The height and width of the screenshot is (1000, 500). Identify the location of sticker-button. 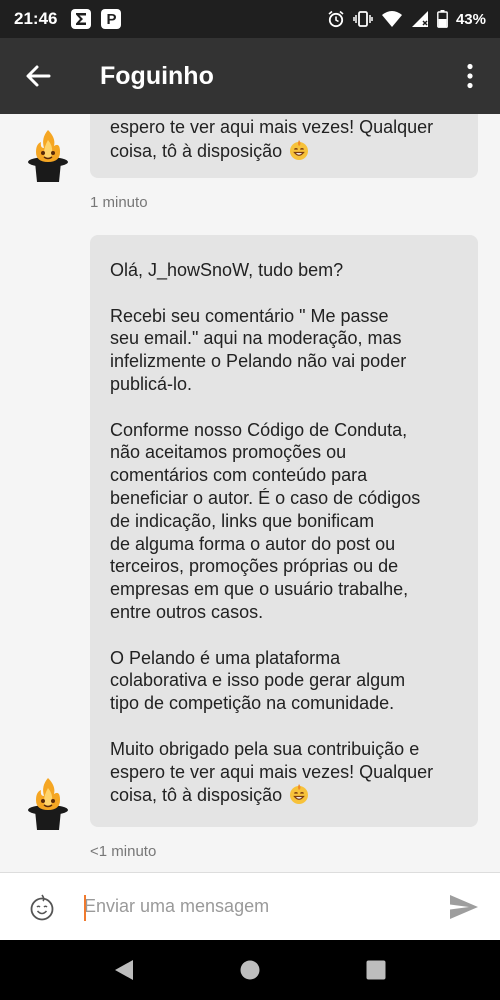
(42, 907).